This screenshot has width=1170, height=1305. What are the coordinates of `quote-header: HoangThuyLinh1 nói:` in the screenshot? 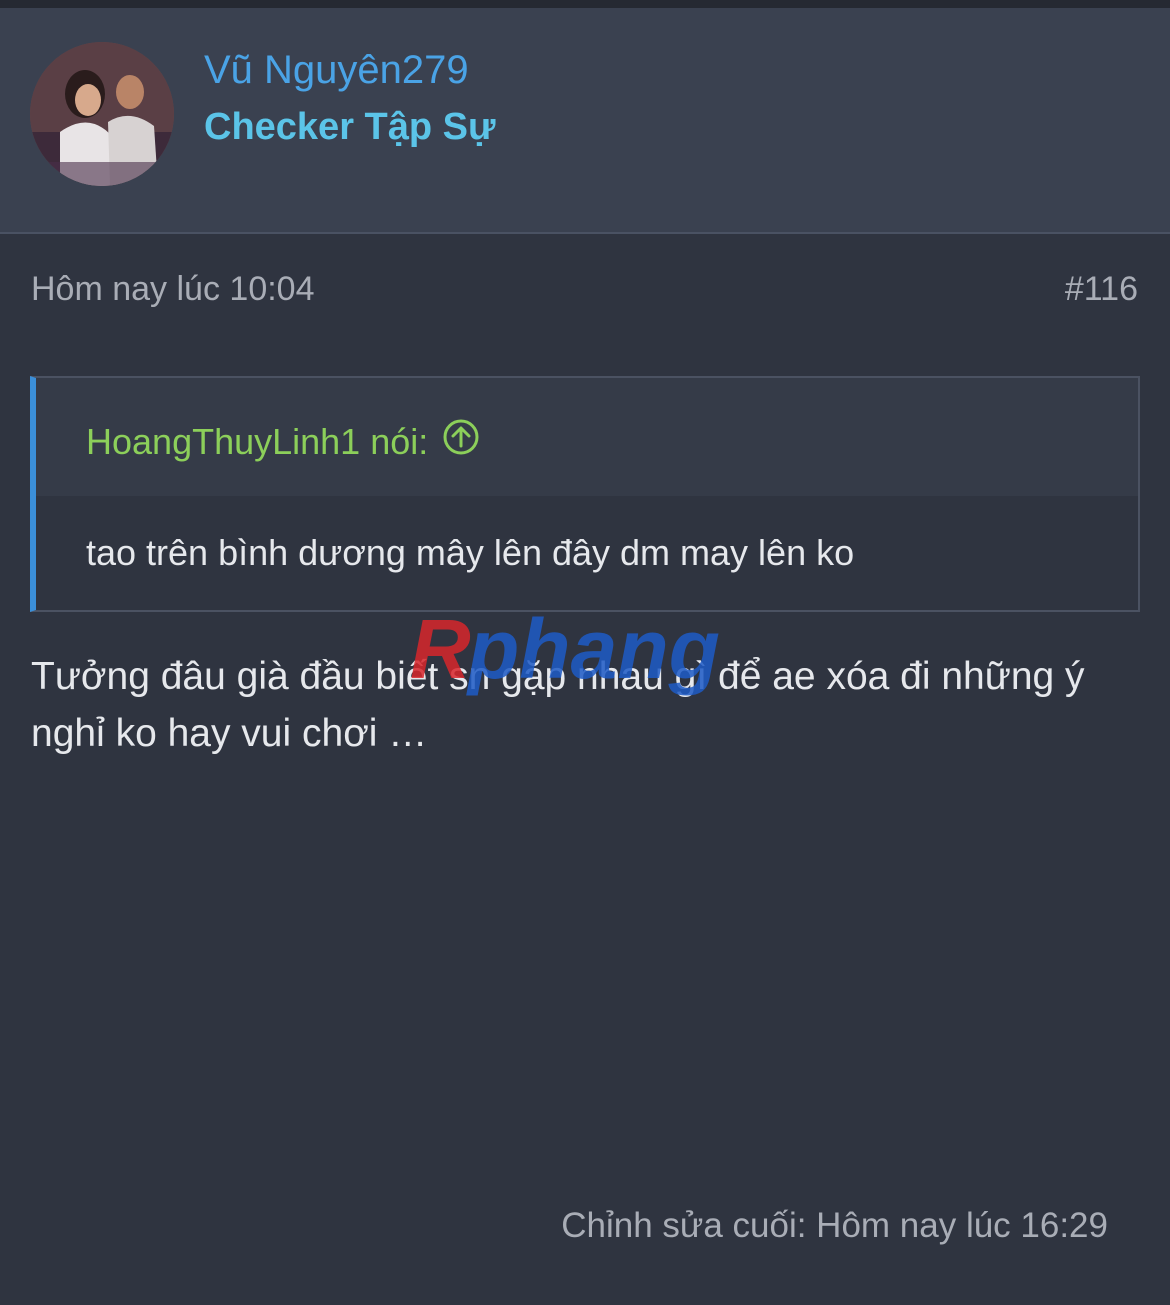 It's located at (587, 437).